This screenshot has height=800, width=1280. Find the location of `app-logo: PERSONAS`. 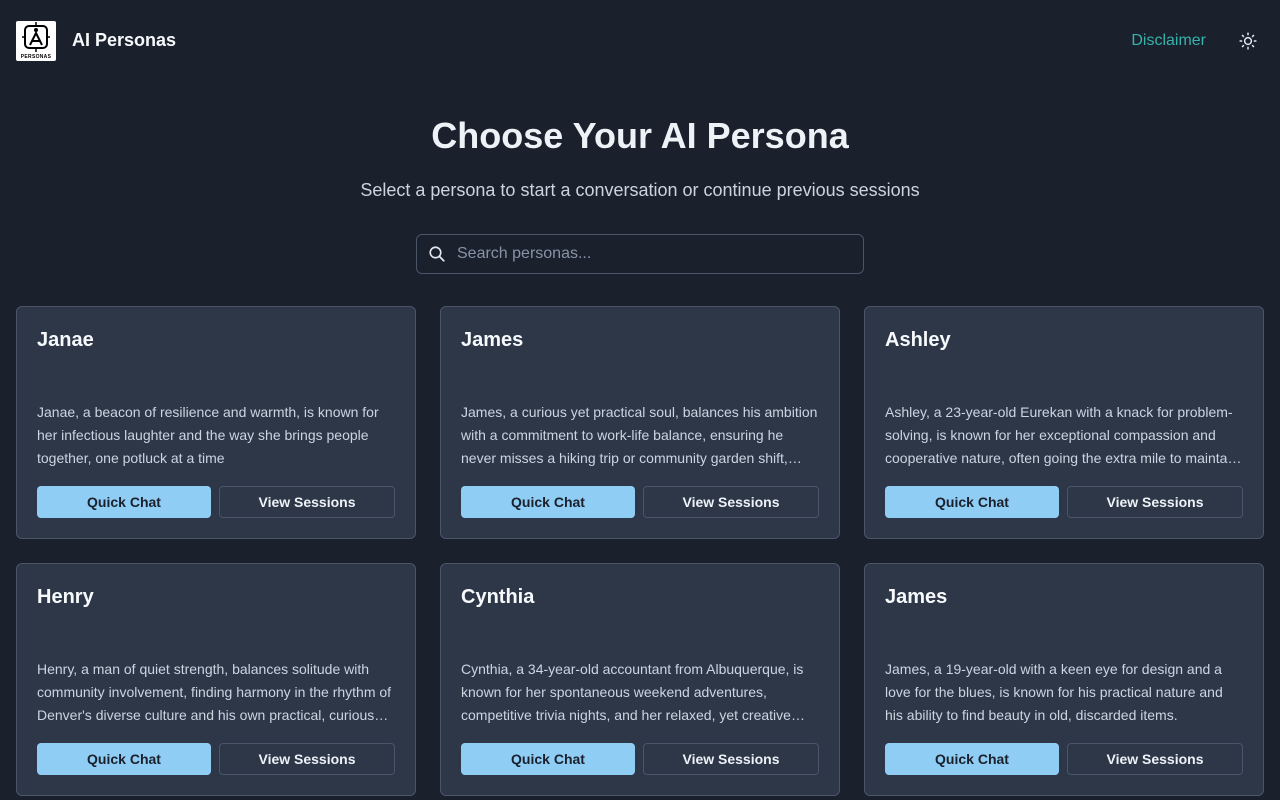

app-logo: PERSONAS is located at coordinates (36, 40).